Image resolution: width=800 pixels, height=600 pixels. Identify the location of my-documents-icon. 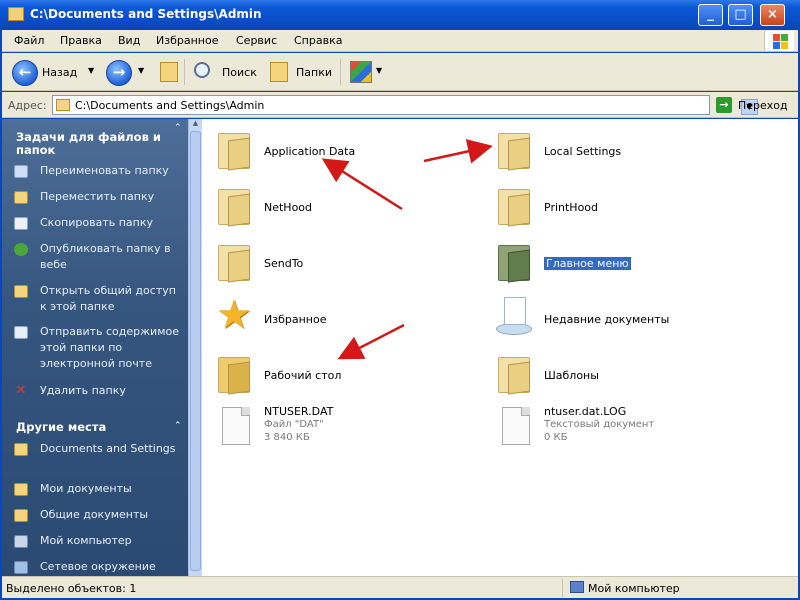
(21, 489).